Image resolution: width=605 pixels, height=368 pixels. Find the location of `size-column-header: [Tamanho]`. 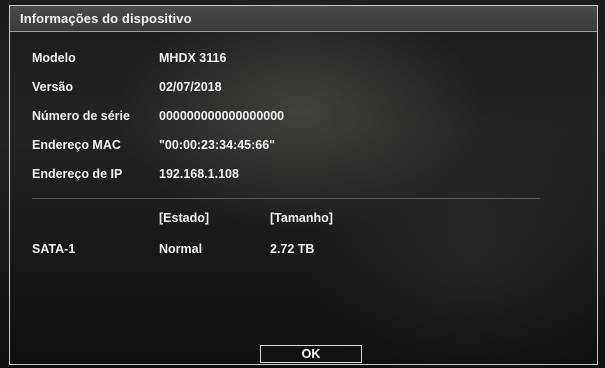

size-column-header: [Tamanho] is located at coordinates (301, 218).